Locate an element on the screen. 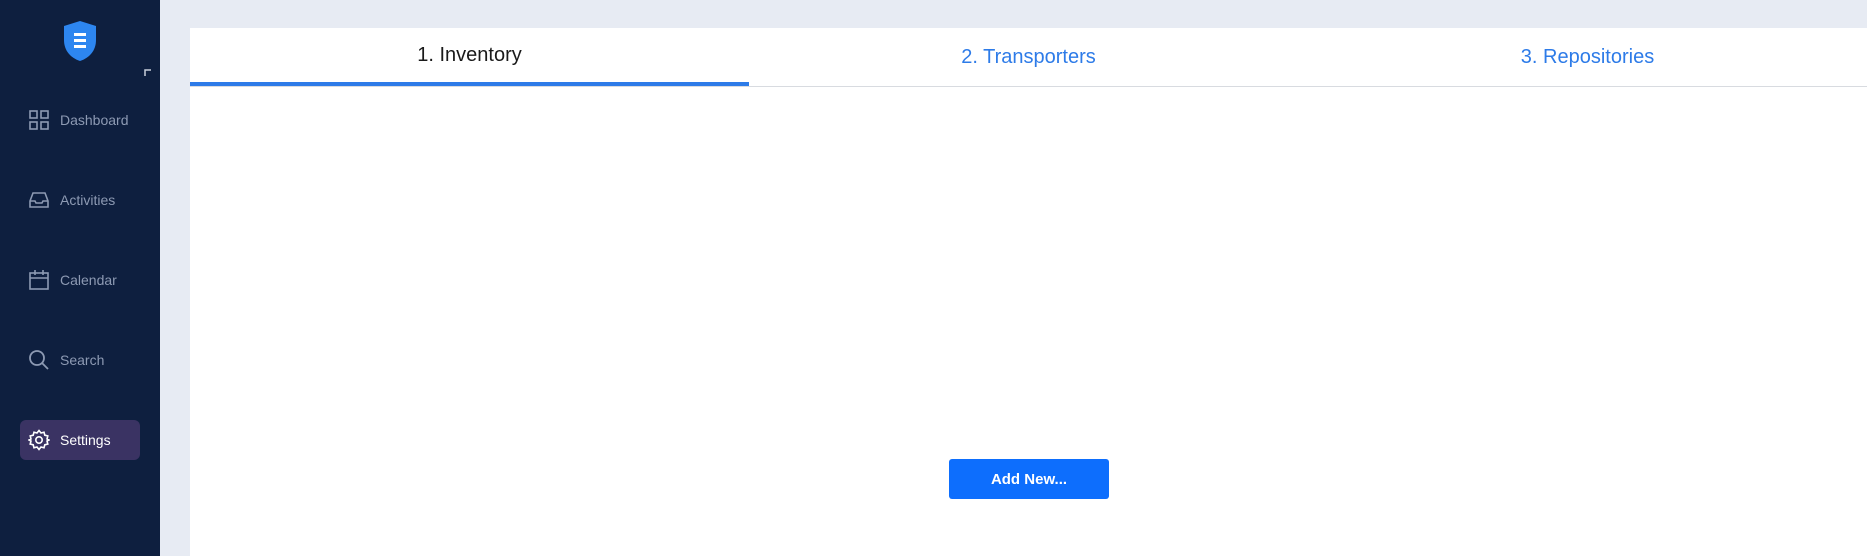 This screenshot has width=1867, height=556. sidebar-item-label: Settings is located at coordinates (85, 440).